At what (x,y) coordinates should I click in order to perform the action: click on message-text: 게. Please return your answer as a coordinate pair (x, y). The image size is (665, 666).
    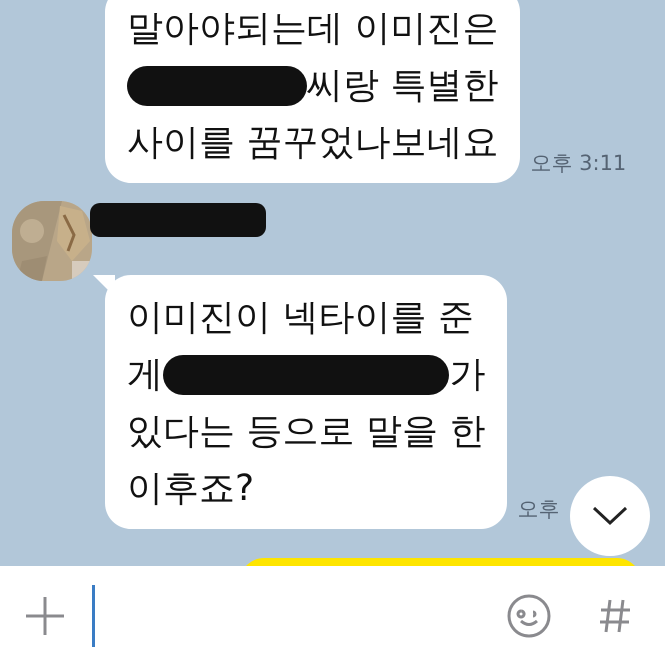
    Looking at the image, I should click on (145, 375).